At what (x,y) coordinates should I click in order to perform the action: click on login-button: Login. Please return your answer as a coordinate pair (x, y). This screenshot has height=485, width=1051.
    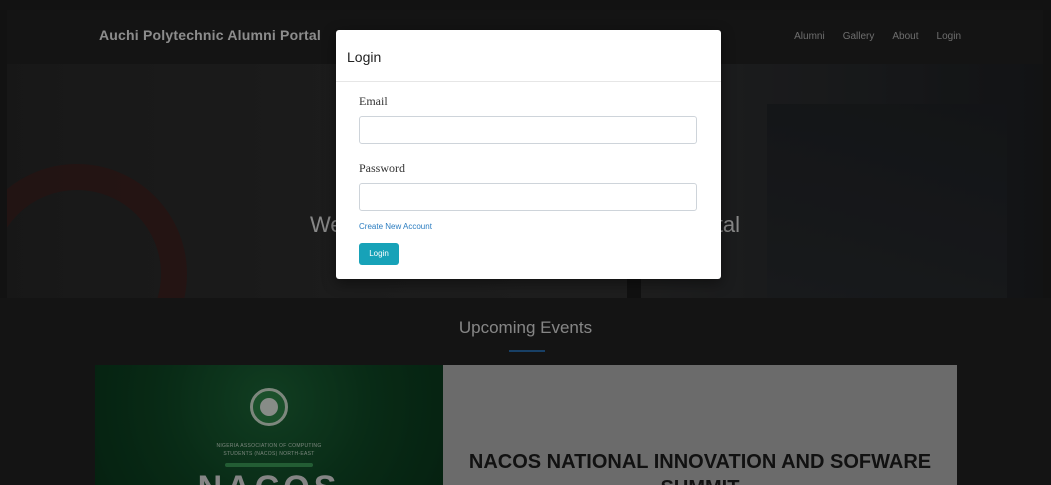
    Looking at the image, I should click on (379, 254).